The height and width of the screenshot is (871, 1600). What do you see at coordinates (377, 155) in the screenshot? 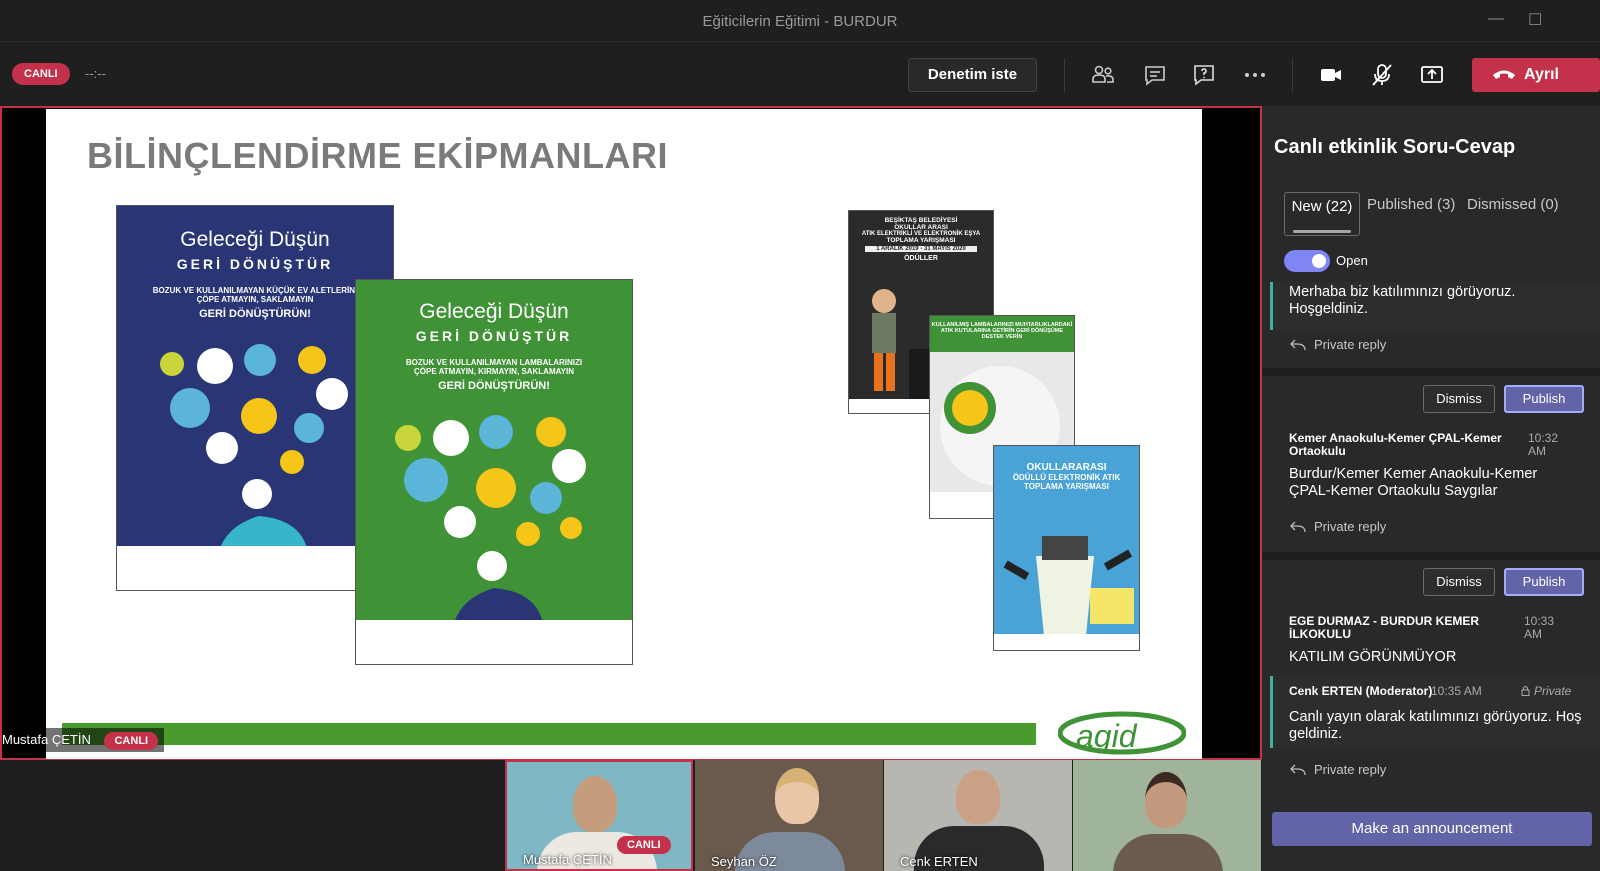
I see `slide-title: BİLİNÇLENDİRME EKİPMANLARI` at bounding box center [377, 155].